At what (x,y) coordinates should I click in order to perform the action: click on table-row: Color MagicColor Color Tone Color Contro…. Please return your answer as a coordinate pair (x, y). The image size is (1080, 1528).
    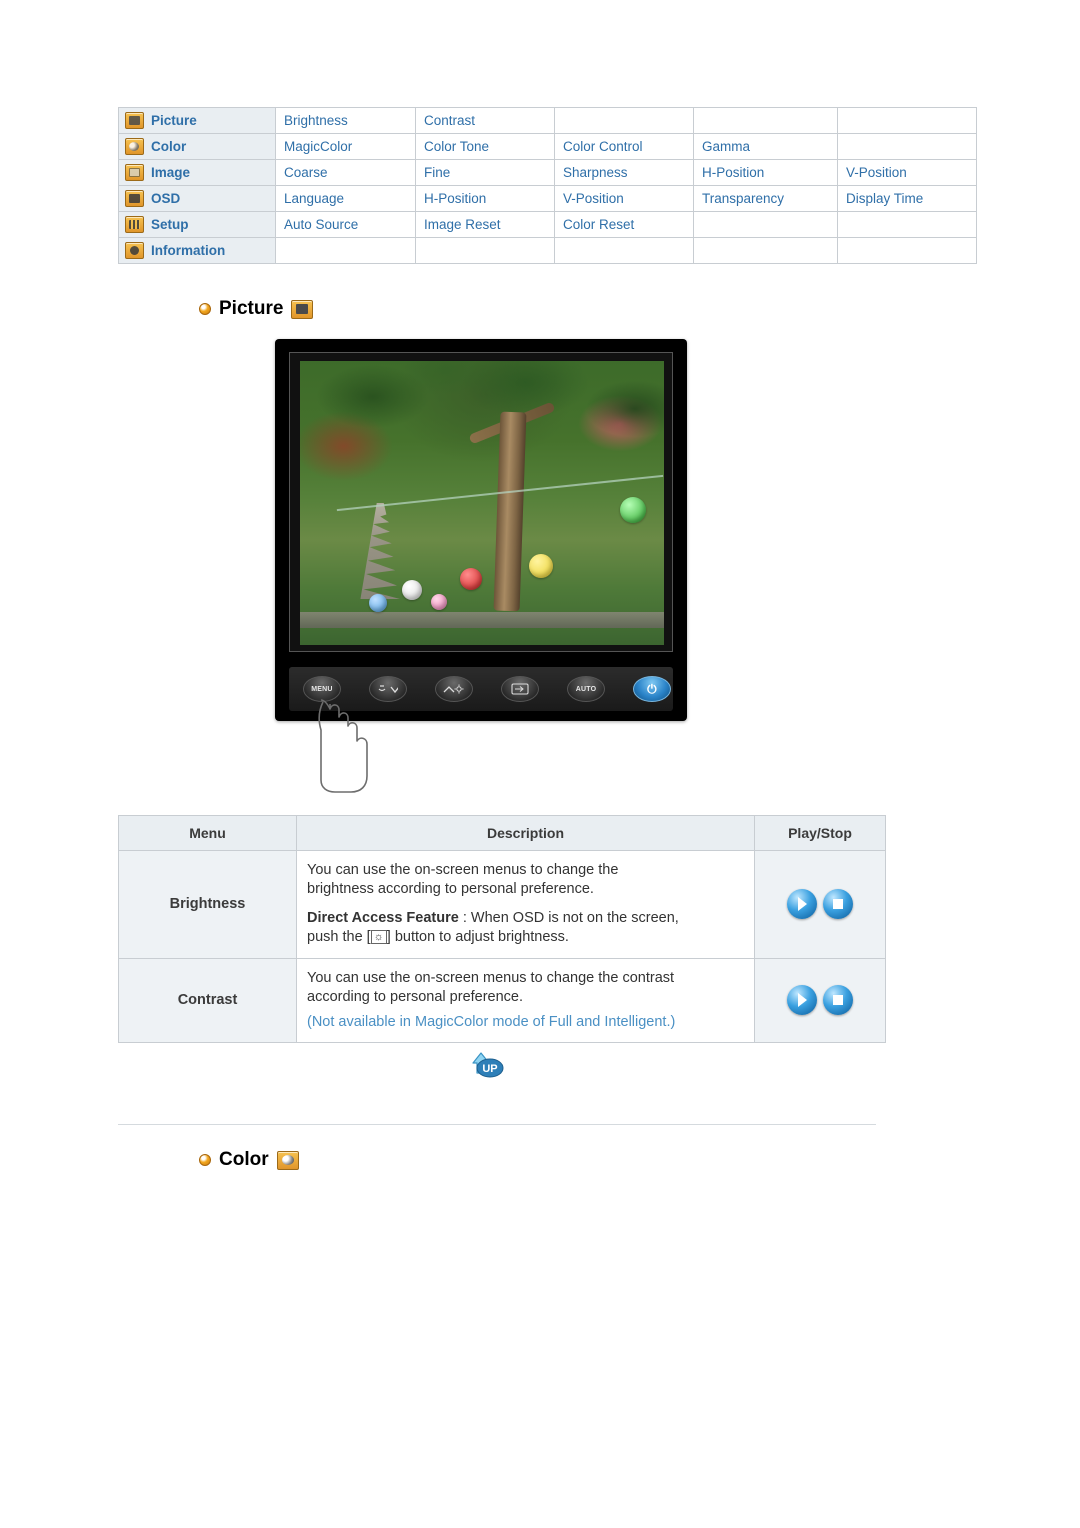
    Looking at the image, I should click on (547, 146).